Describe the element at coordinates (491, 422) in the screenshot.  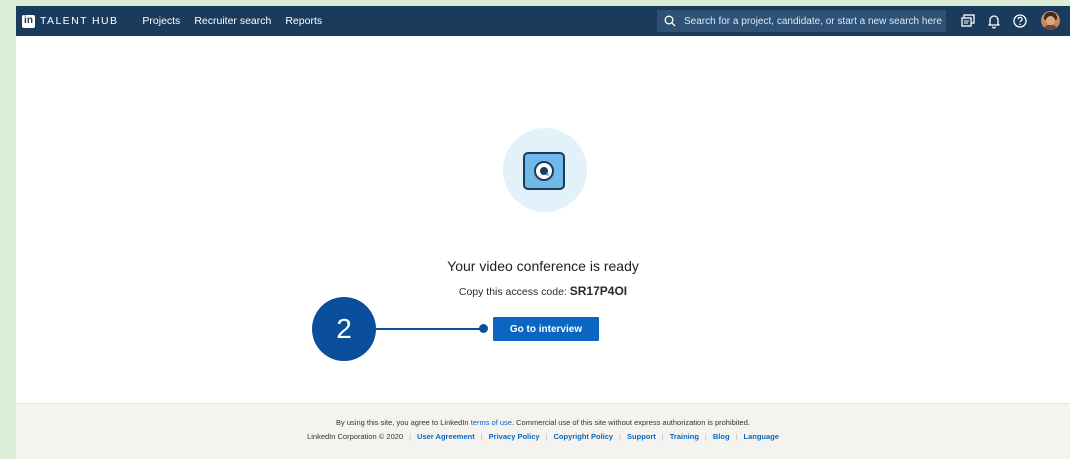
I see `terms-of-use-link: terms of use` at that location.